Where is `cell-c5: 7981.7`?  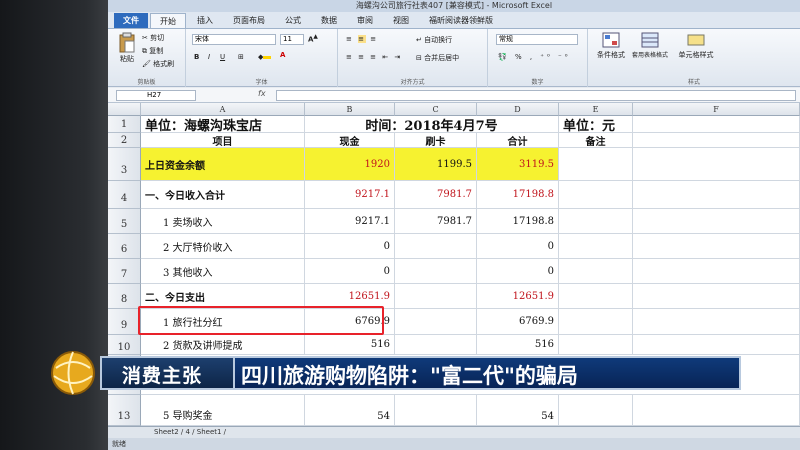
cell-c5: 7981.7 is located at coordinates (436, 221).